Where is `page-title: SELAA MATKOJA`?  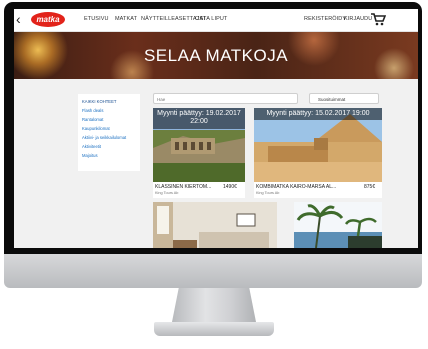 page-title: SELAA MATKOJA is located at coordinates (216, 55).